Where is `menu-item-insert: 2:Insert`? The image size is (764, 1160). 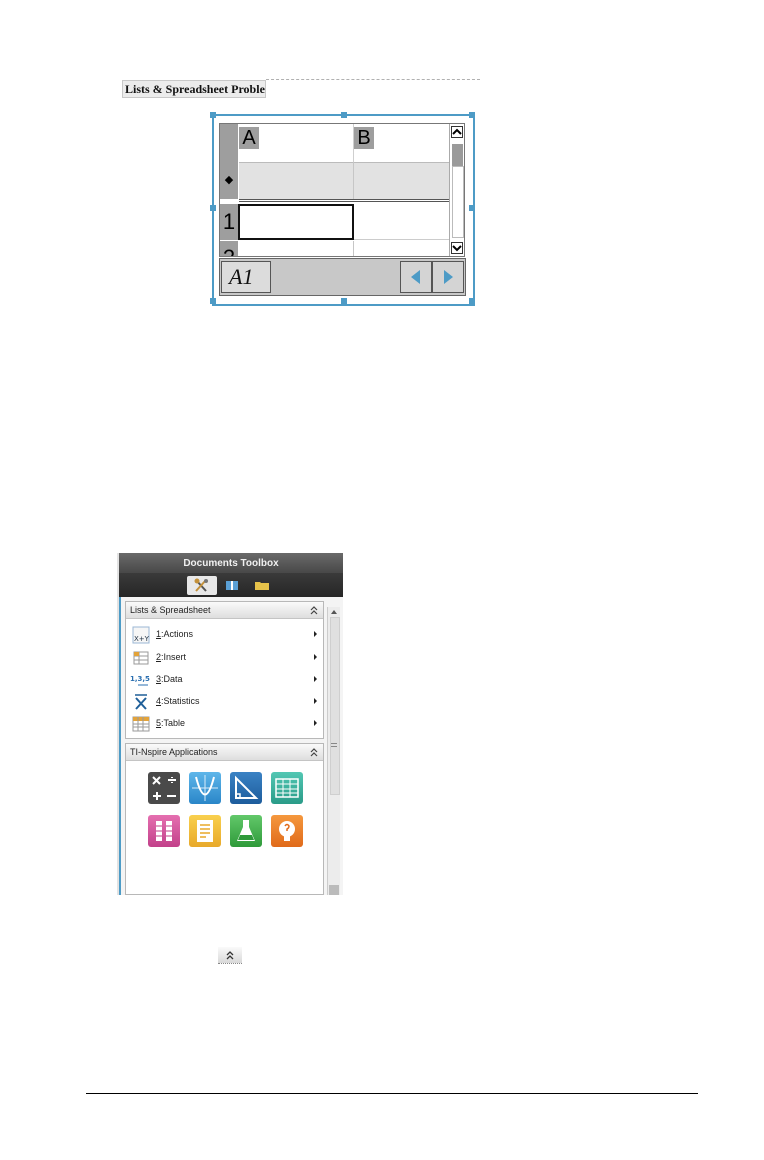
menu-item-insert: 2:Insert is located at coordinates (224, 658).